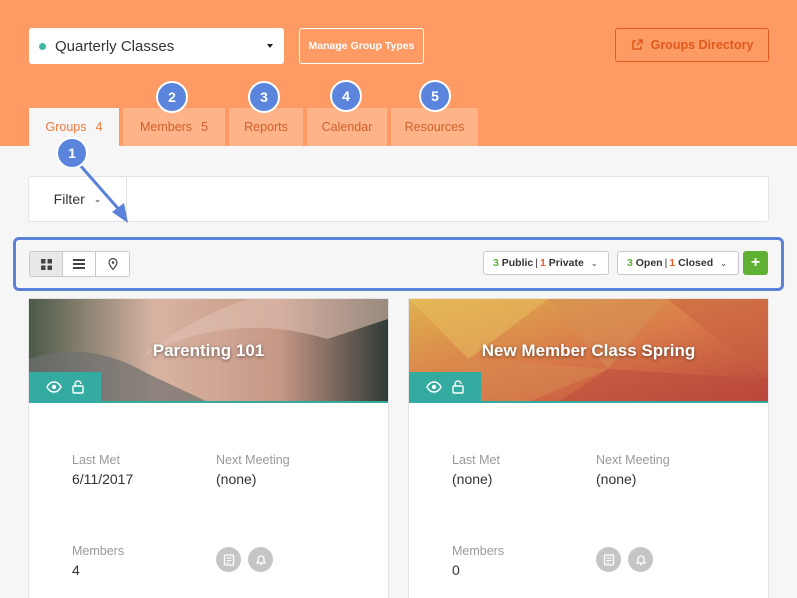 This screenshot has width=797, height=598. I want to click on callout-badge: 2, so click(172, 97).